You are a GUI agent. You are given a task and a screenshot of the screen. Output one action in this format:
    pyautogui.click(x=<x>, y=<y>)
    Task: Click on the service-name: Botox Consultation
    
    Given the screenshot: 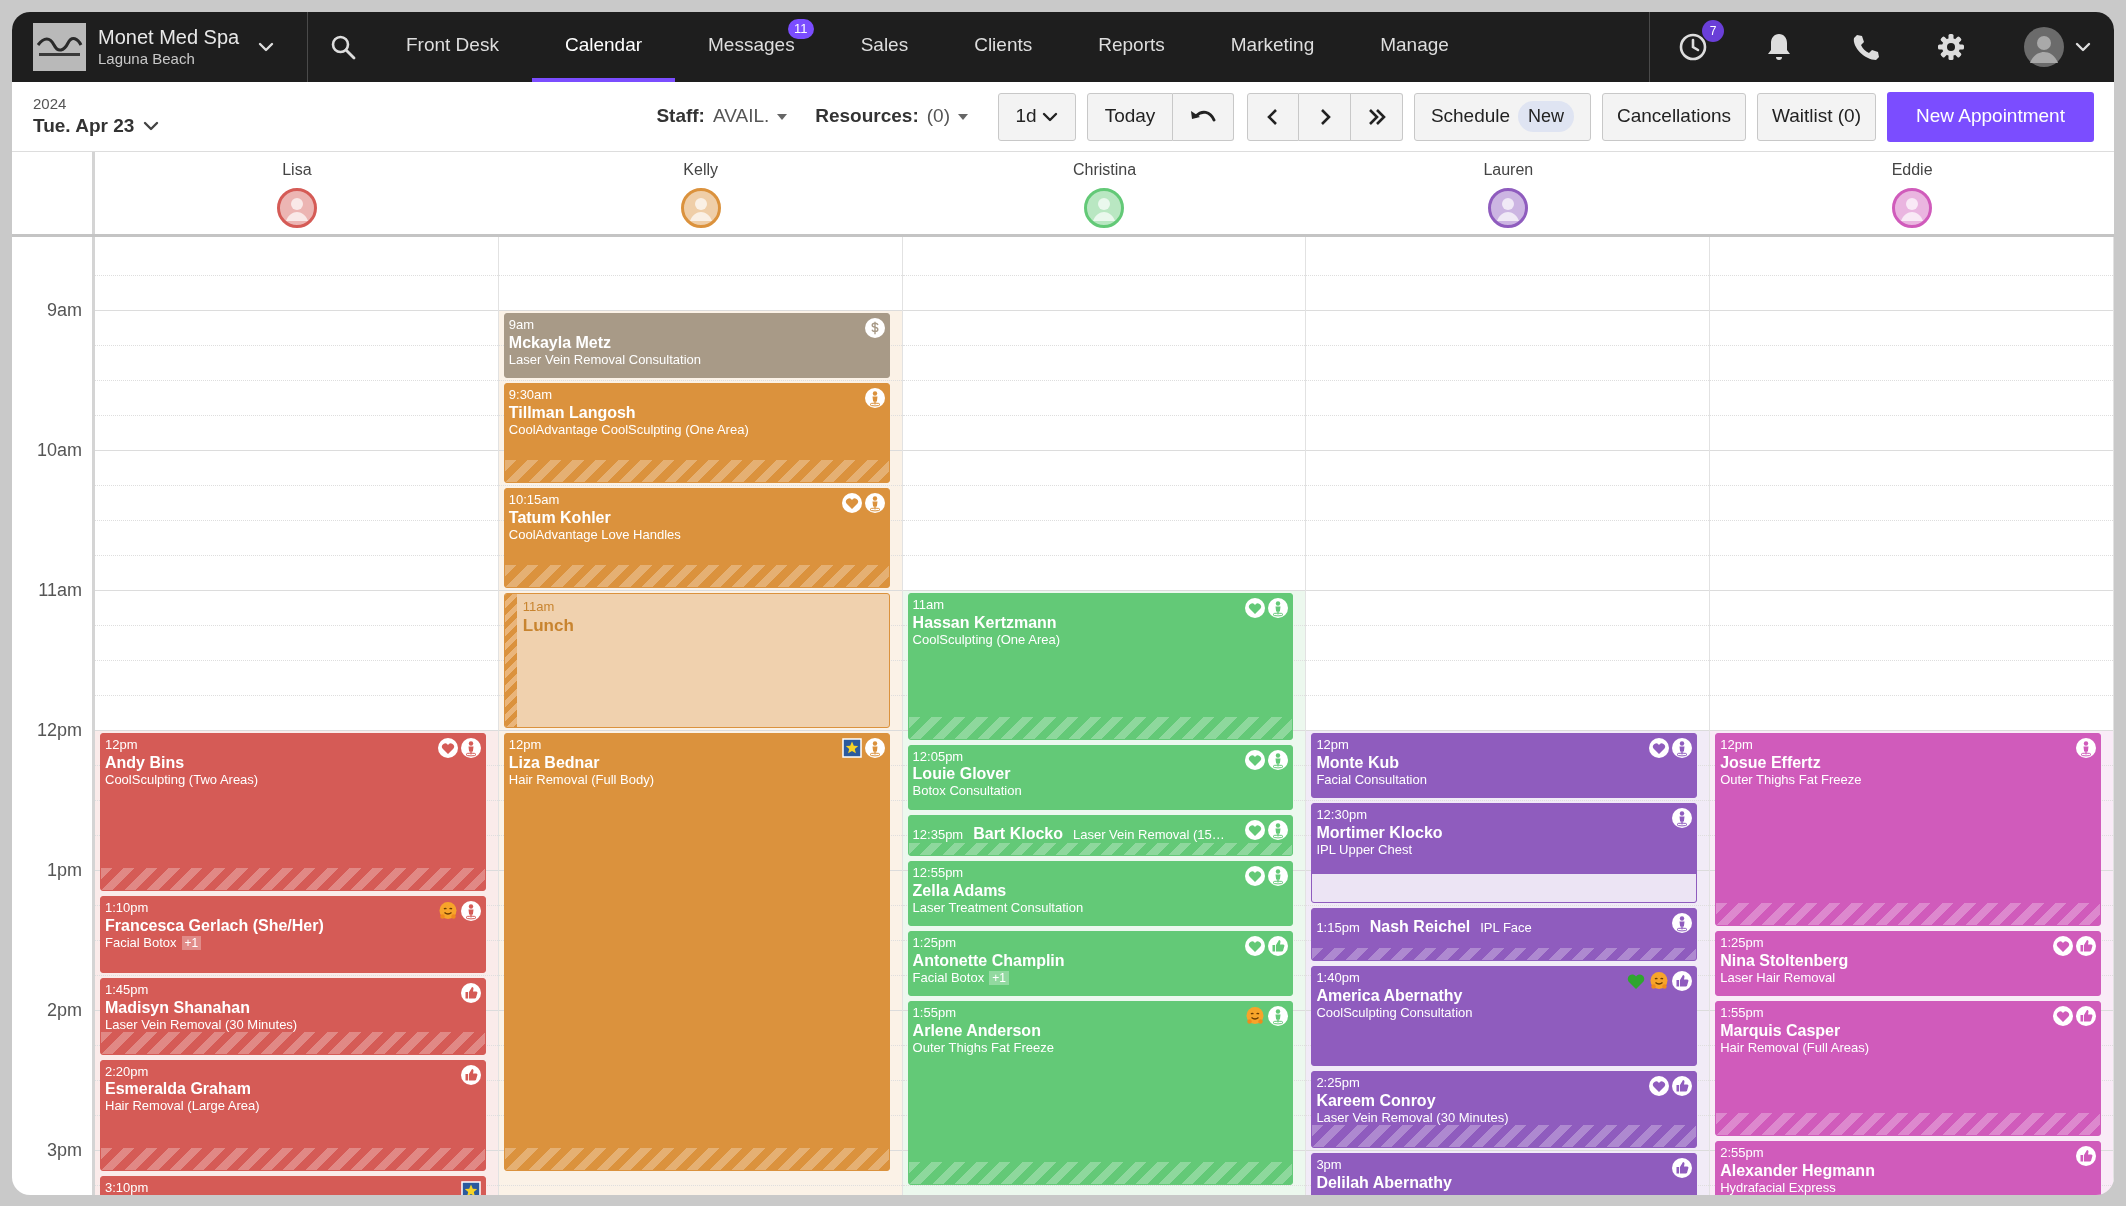 What is the action you would take?
    pyautogui.click(x=967, y=791)
    